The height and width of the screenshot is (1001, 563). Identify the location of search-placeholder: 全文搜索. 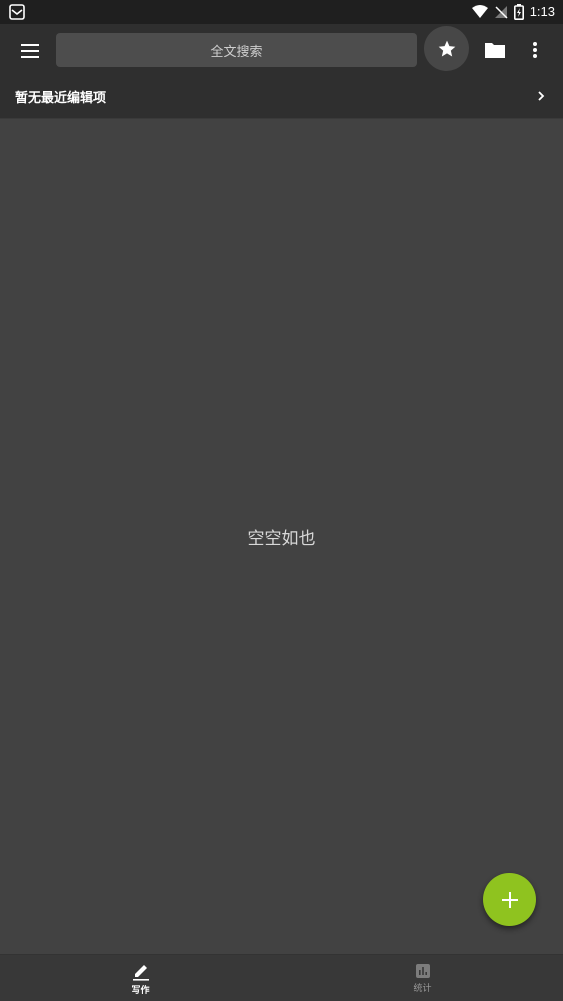
(236, 52).